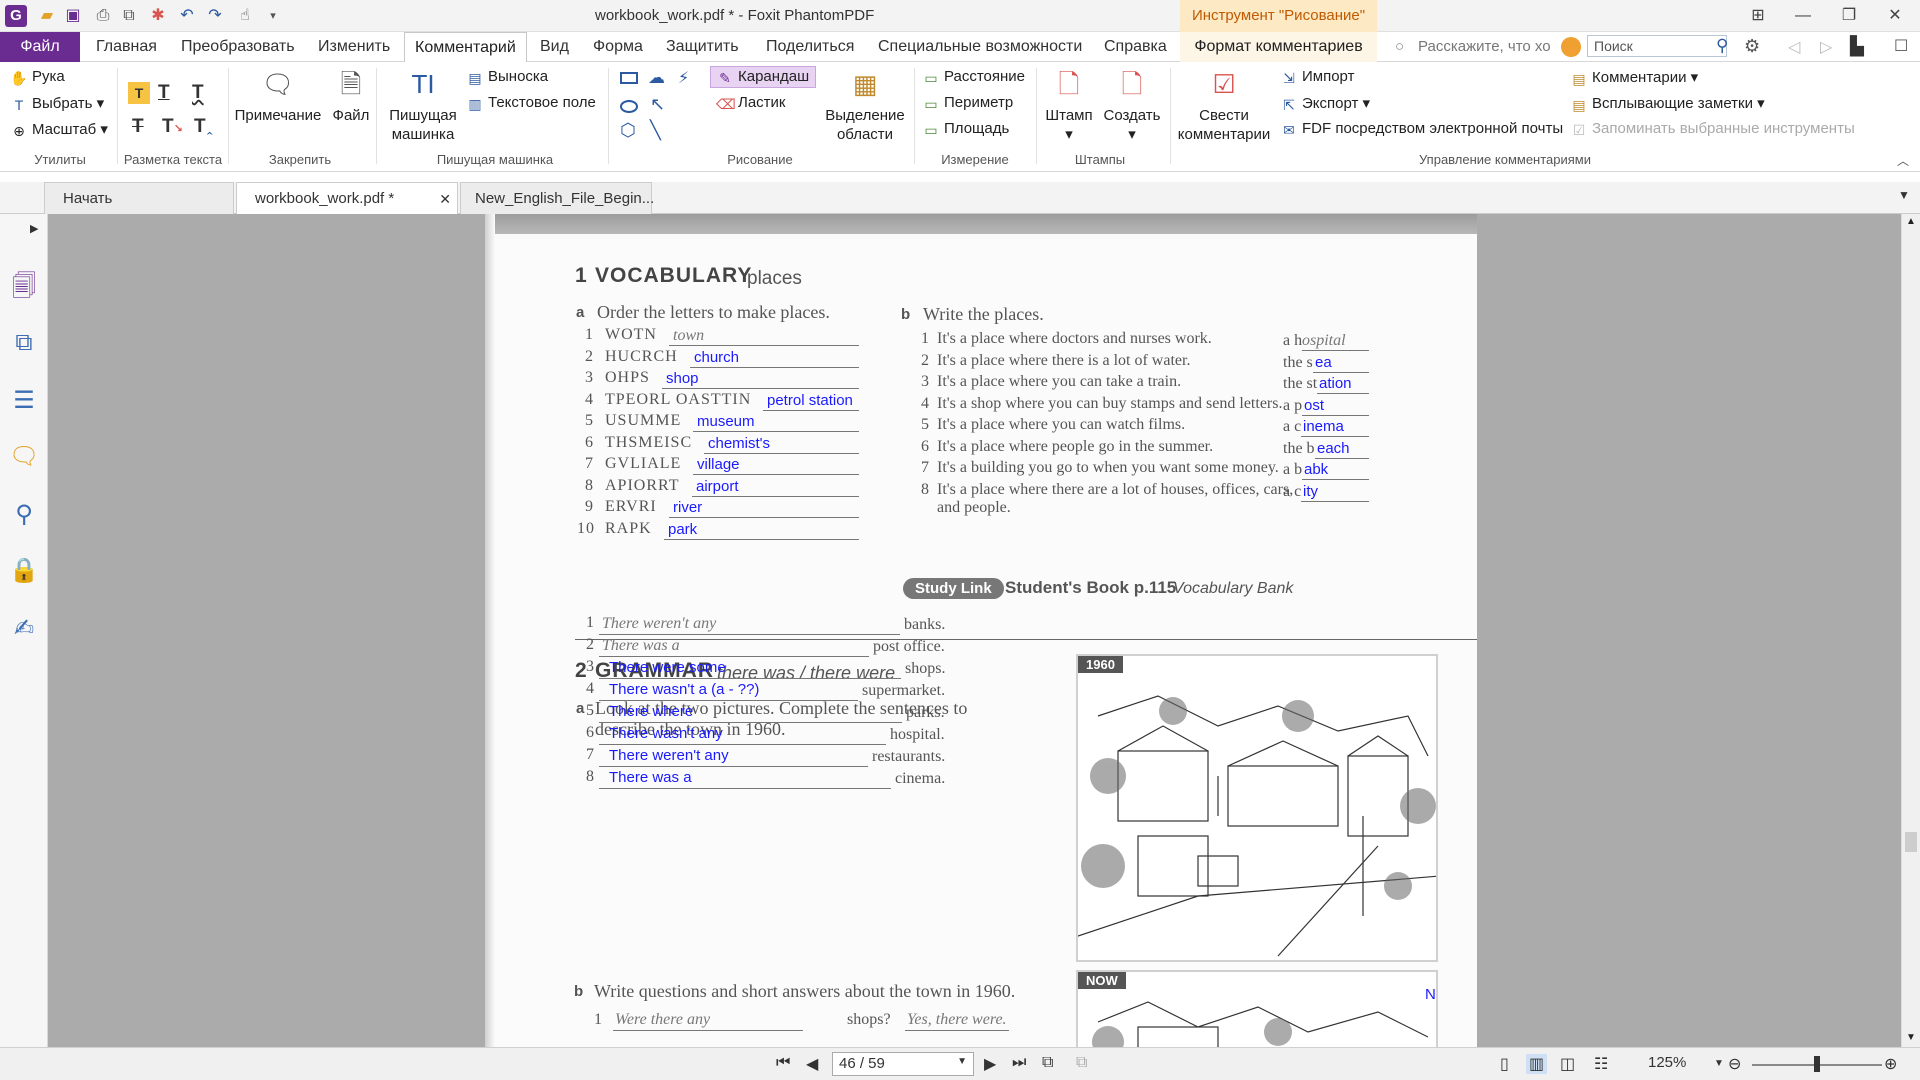 The height and width of the screenshot is (1080, 1920). I want to click on vertical-scrollbar: ▲ ▼, so click(1910, 630).